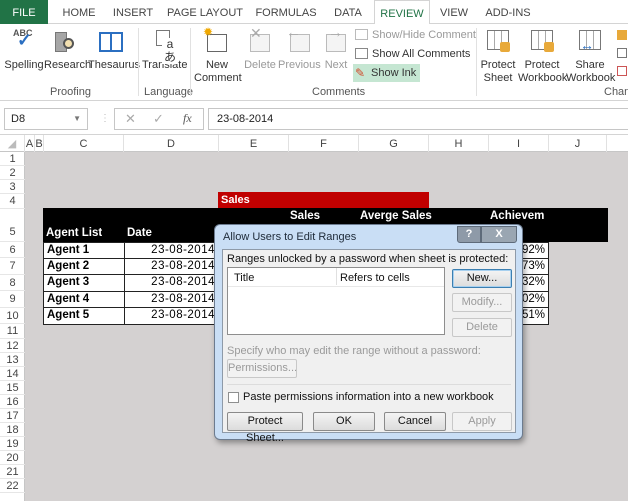 The width and height of the screenshot is (628, 501). I want to click on changes-group-label: Chan, so click(616, 92).